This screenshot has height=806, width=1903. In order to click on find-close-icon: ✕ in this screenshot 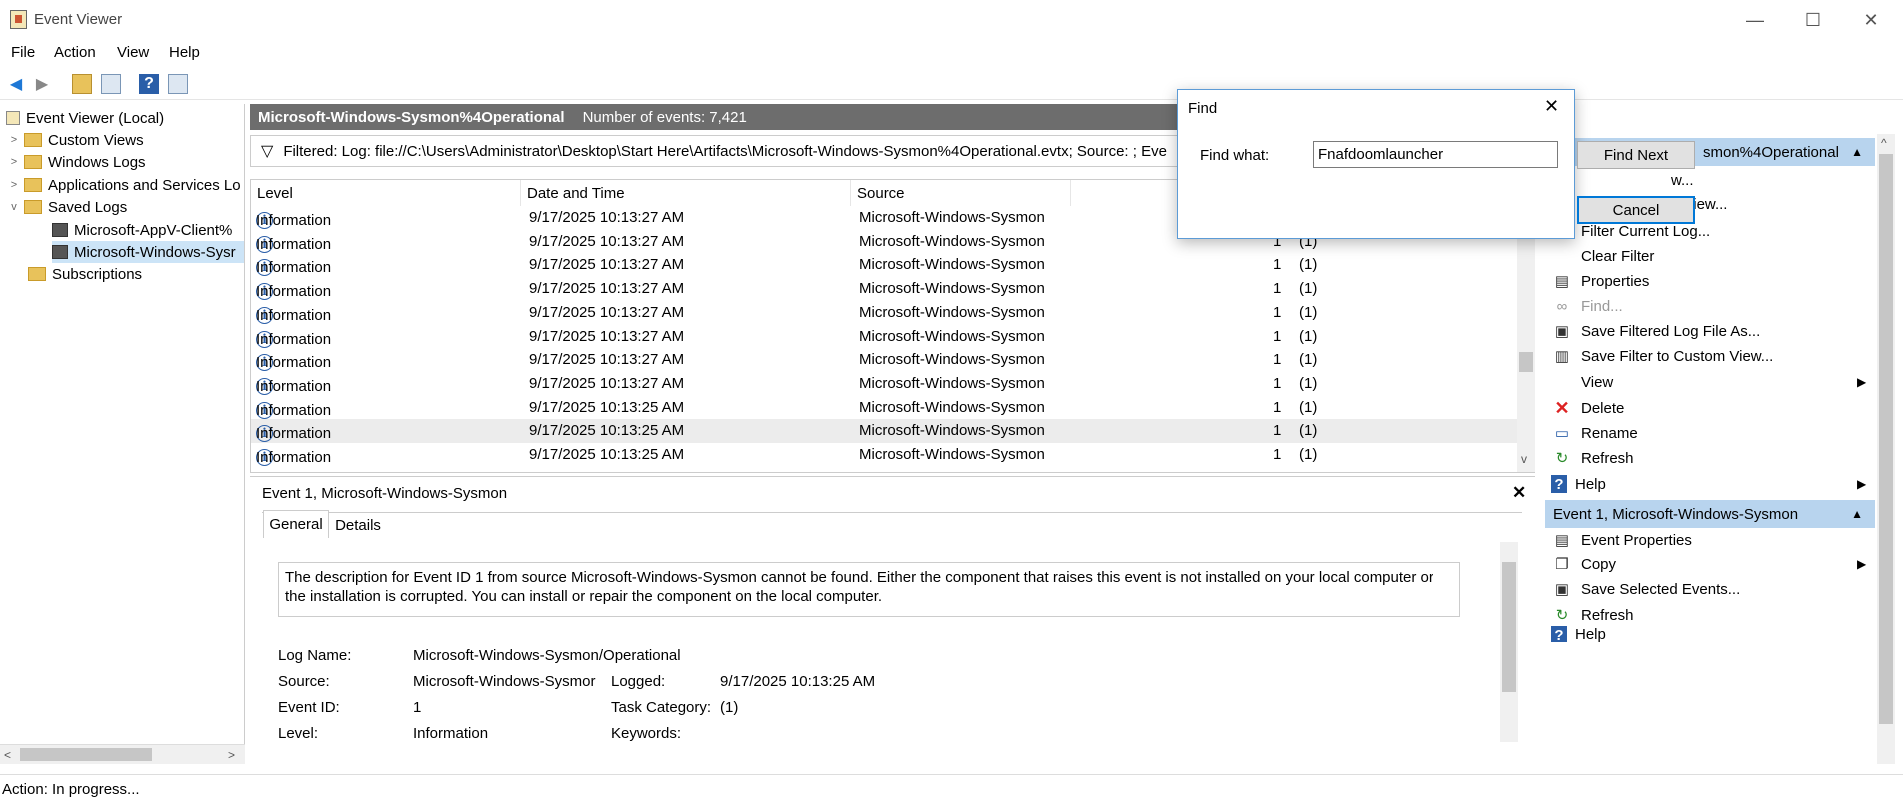, I will do `click(1551, 106)`.